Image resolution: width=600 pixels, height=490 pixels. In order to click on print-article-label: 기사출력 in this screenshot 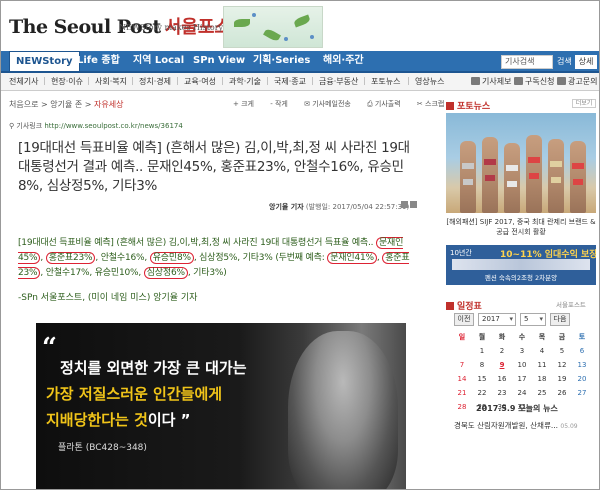, I will do `click(387, 104)`.